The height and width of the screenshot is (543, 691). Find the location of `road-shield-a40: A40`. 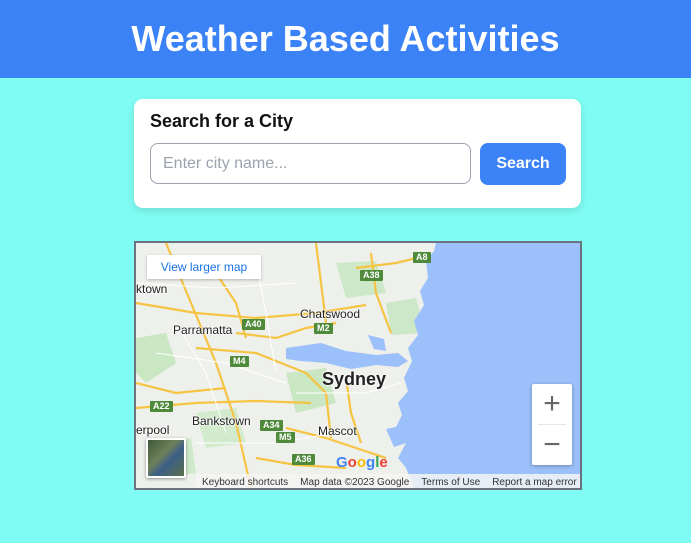

road-shield-a40: A40 is located at coordinates (253, 324).